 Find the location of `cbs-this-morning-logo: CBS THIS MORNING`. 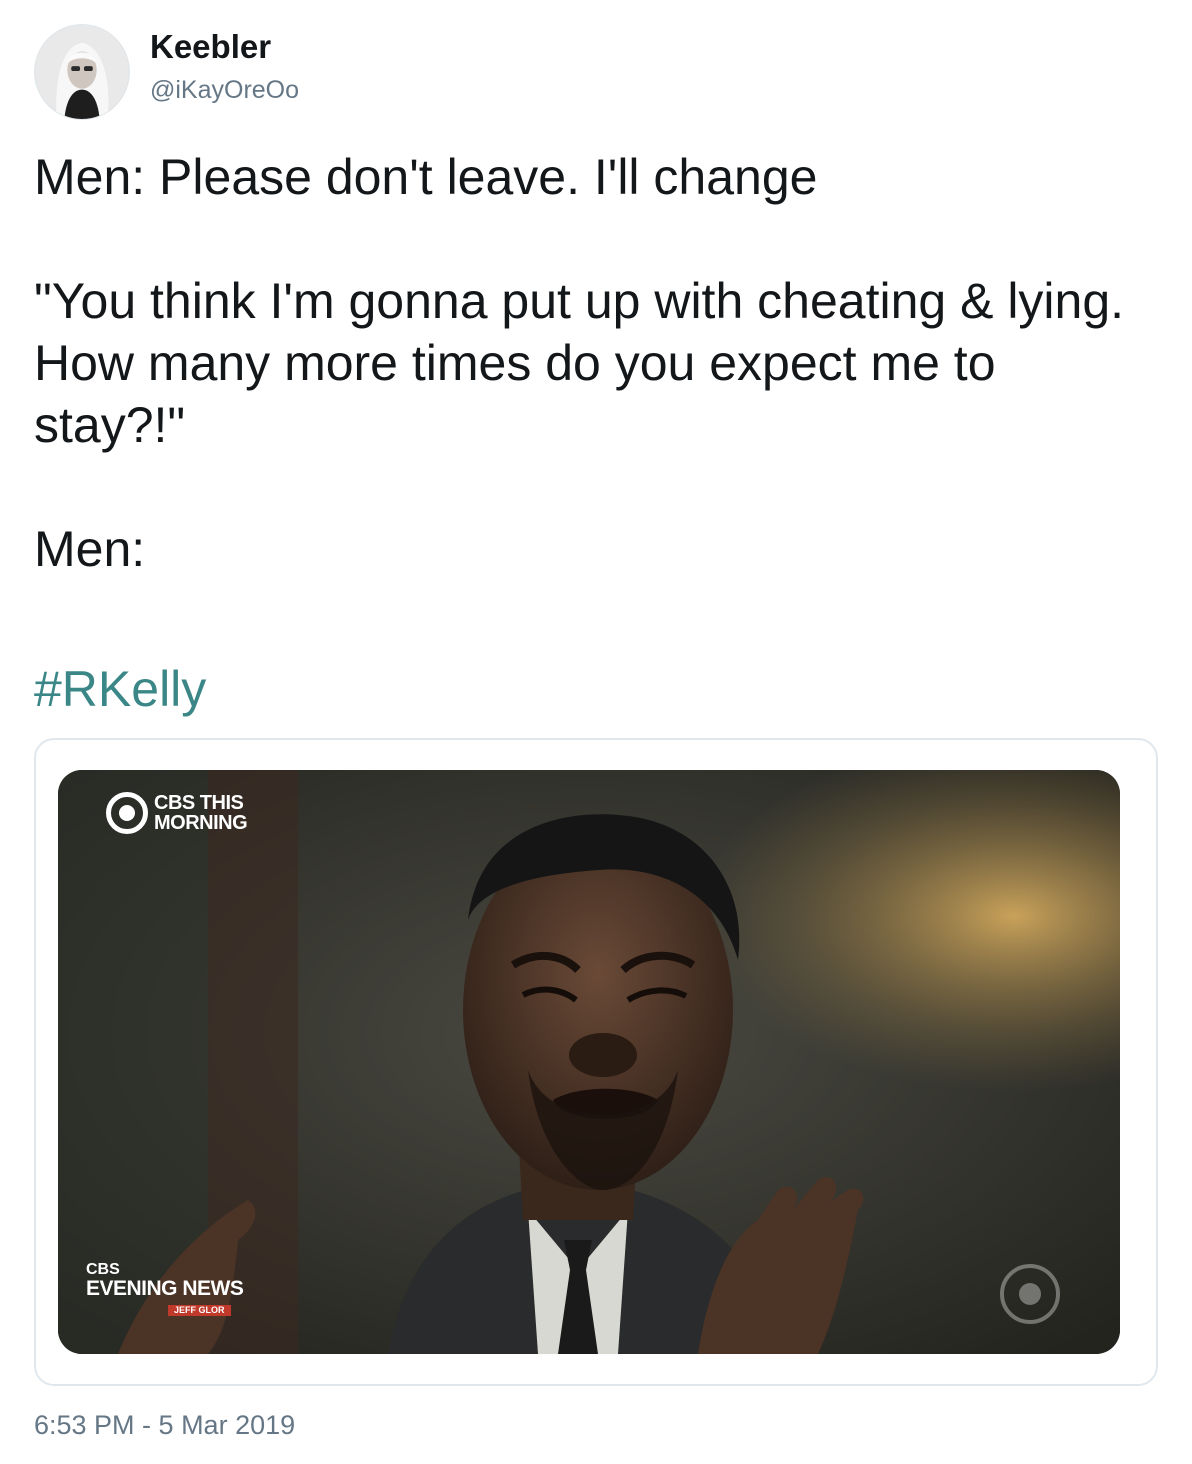

cbs-this-morning-logo: CBS THIS MORNING is located at coordinates (177, 813).